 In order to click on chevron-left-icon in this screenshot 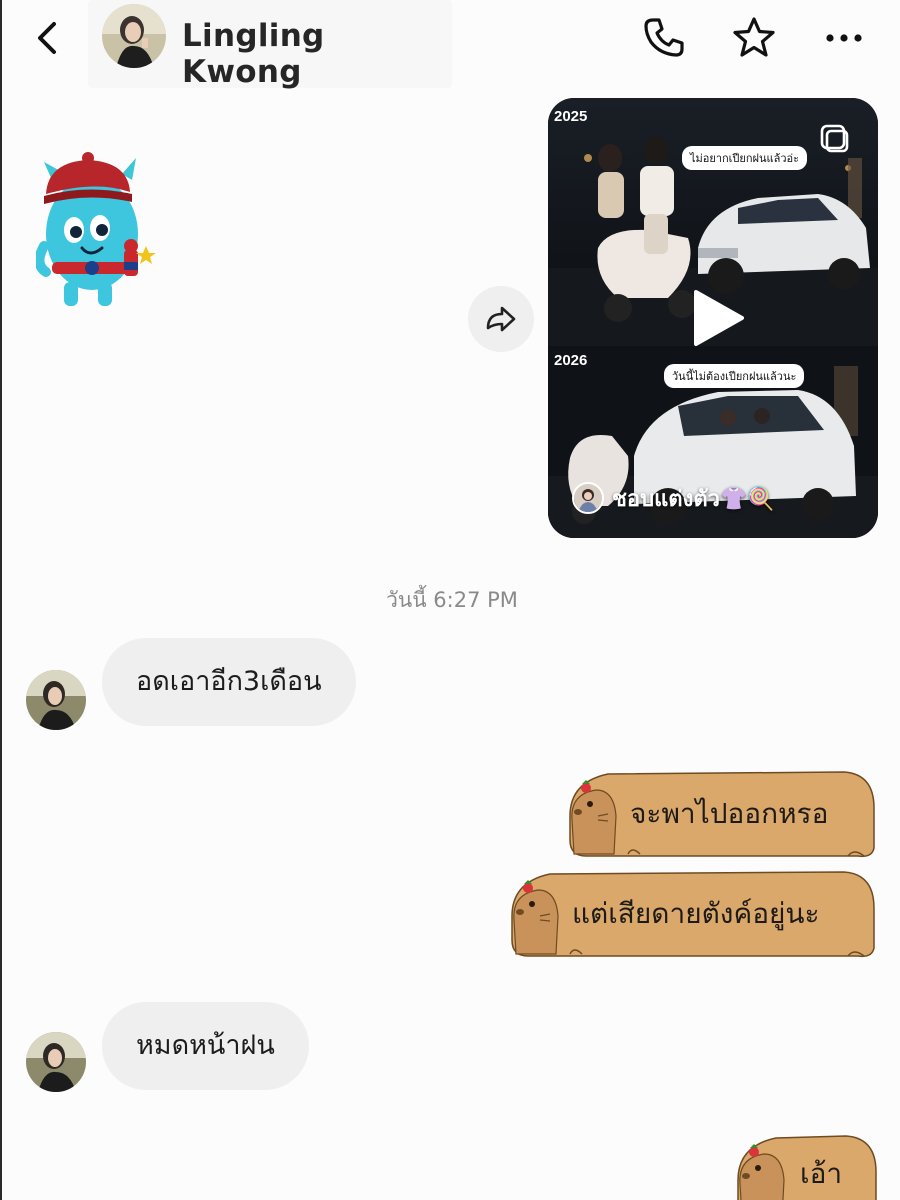, I will do `click(47, 38)`.